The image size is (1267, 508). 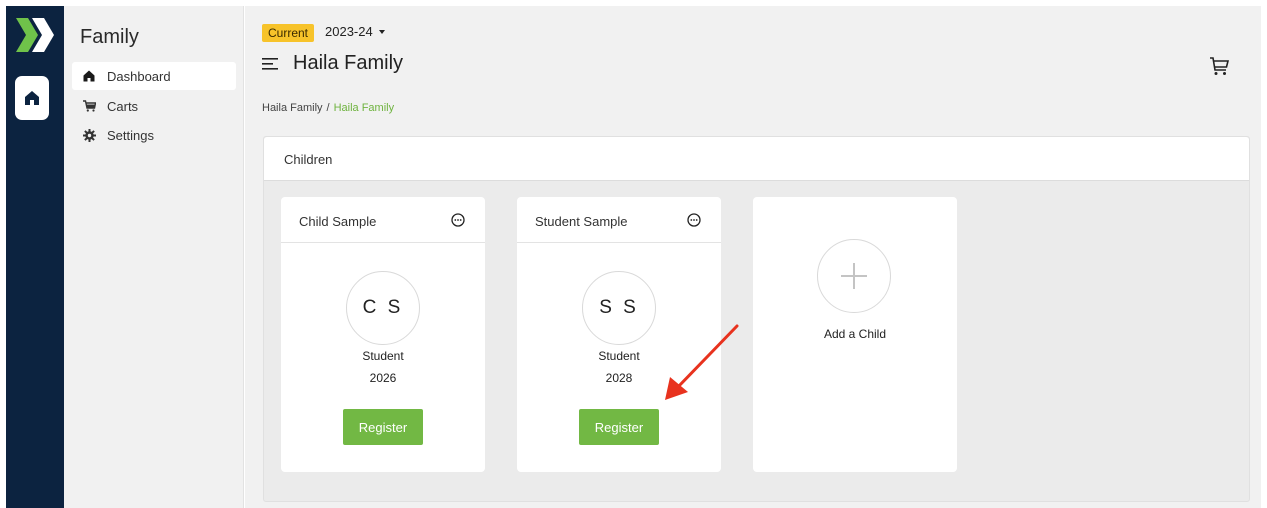 I want to click on add-child-button, so click(x=854, y=276).